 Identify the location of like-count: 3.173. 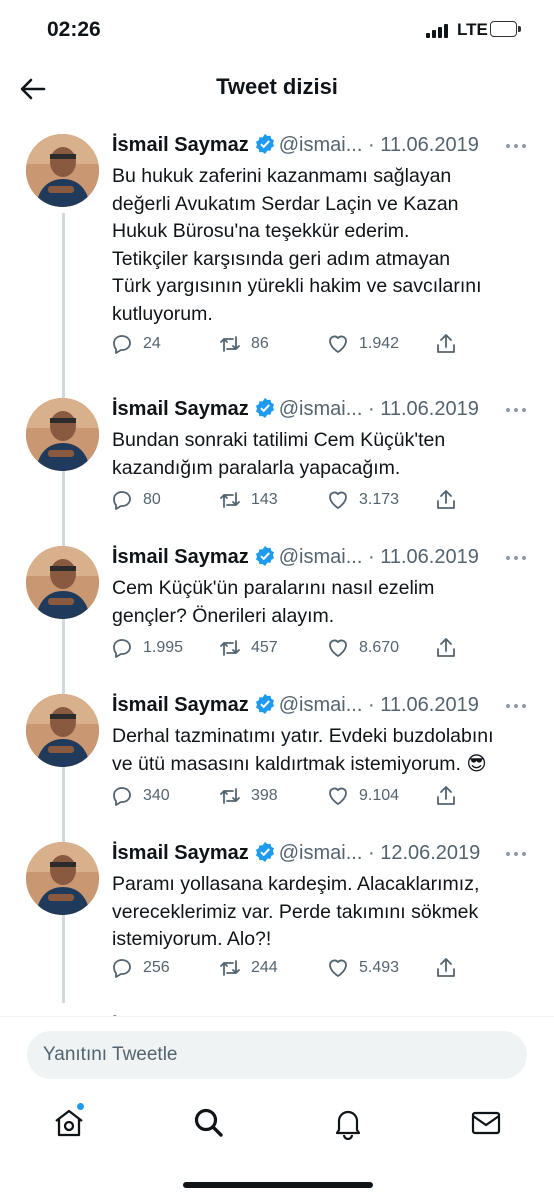
(379, 499).